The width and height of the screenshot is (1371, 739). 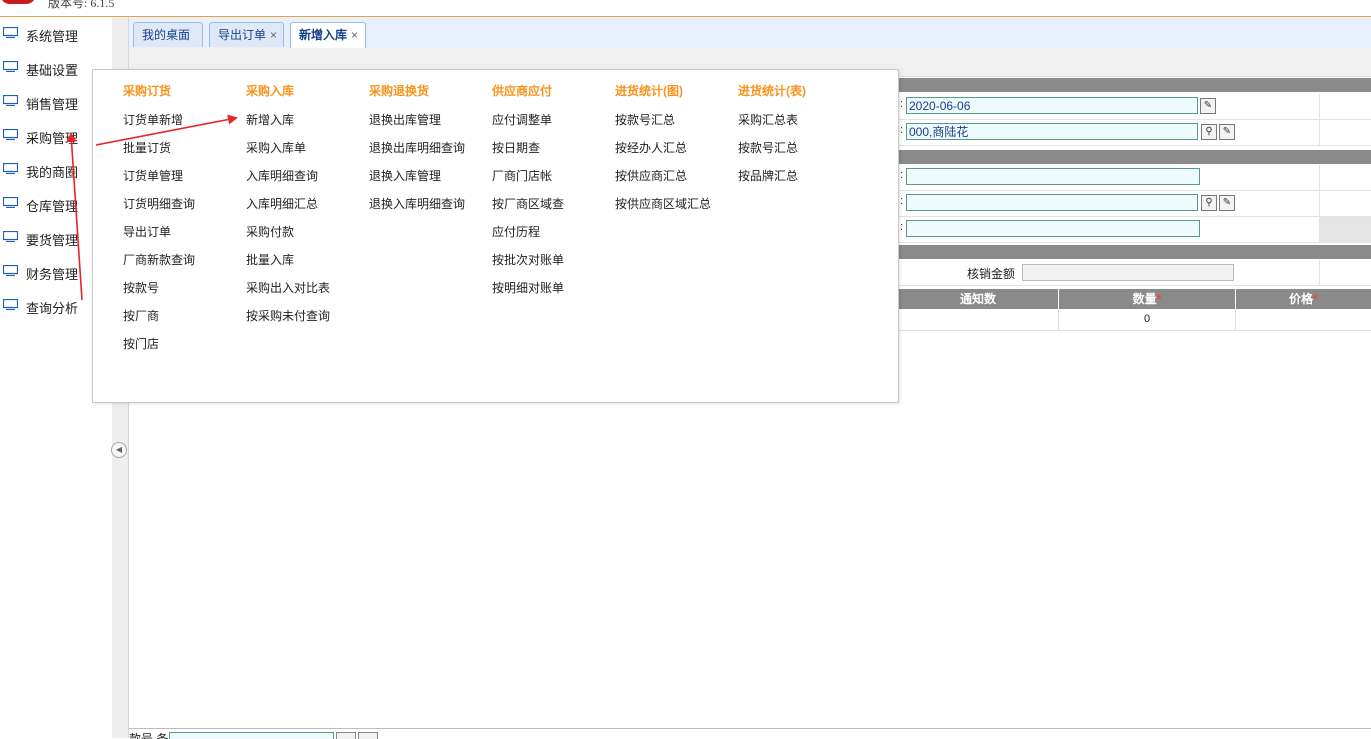 What do you see at coordinates (147, 231) in the screenshot?
I see `menu-item: 导出订单` at bounding box center [147, 231].